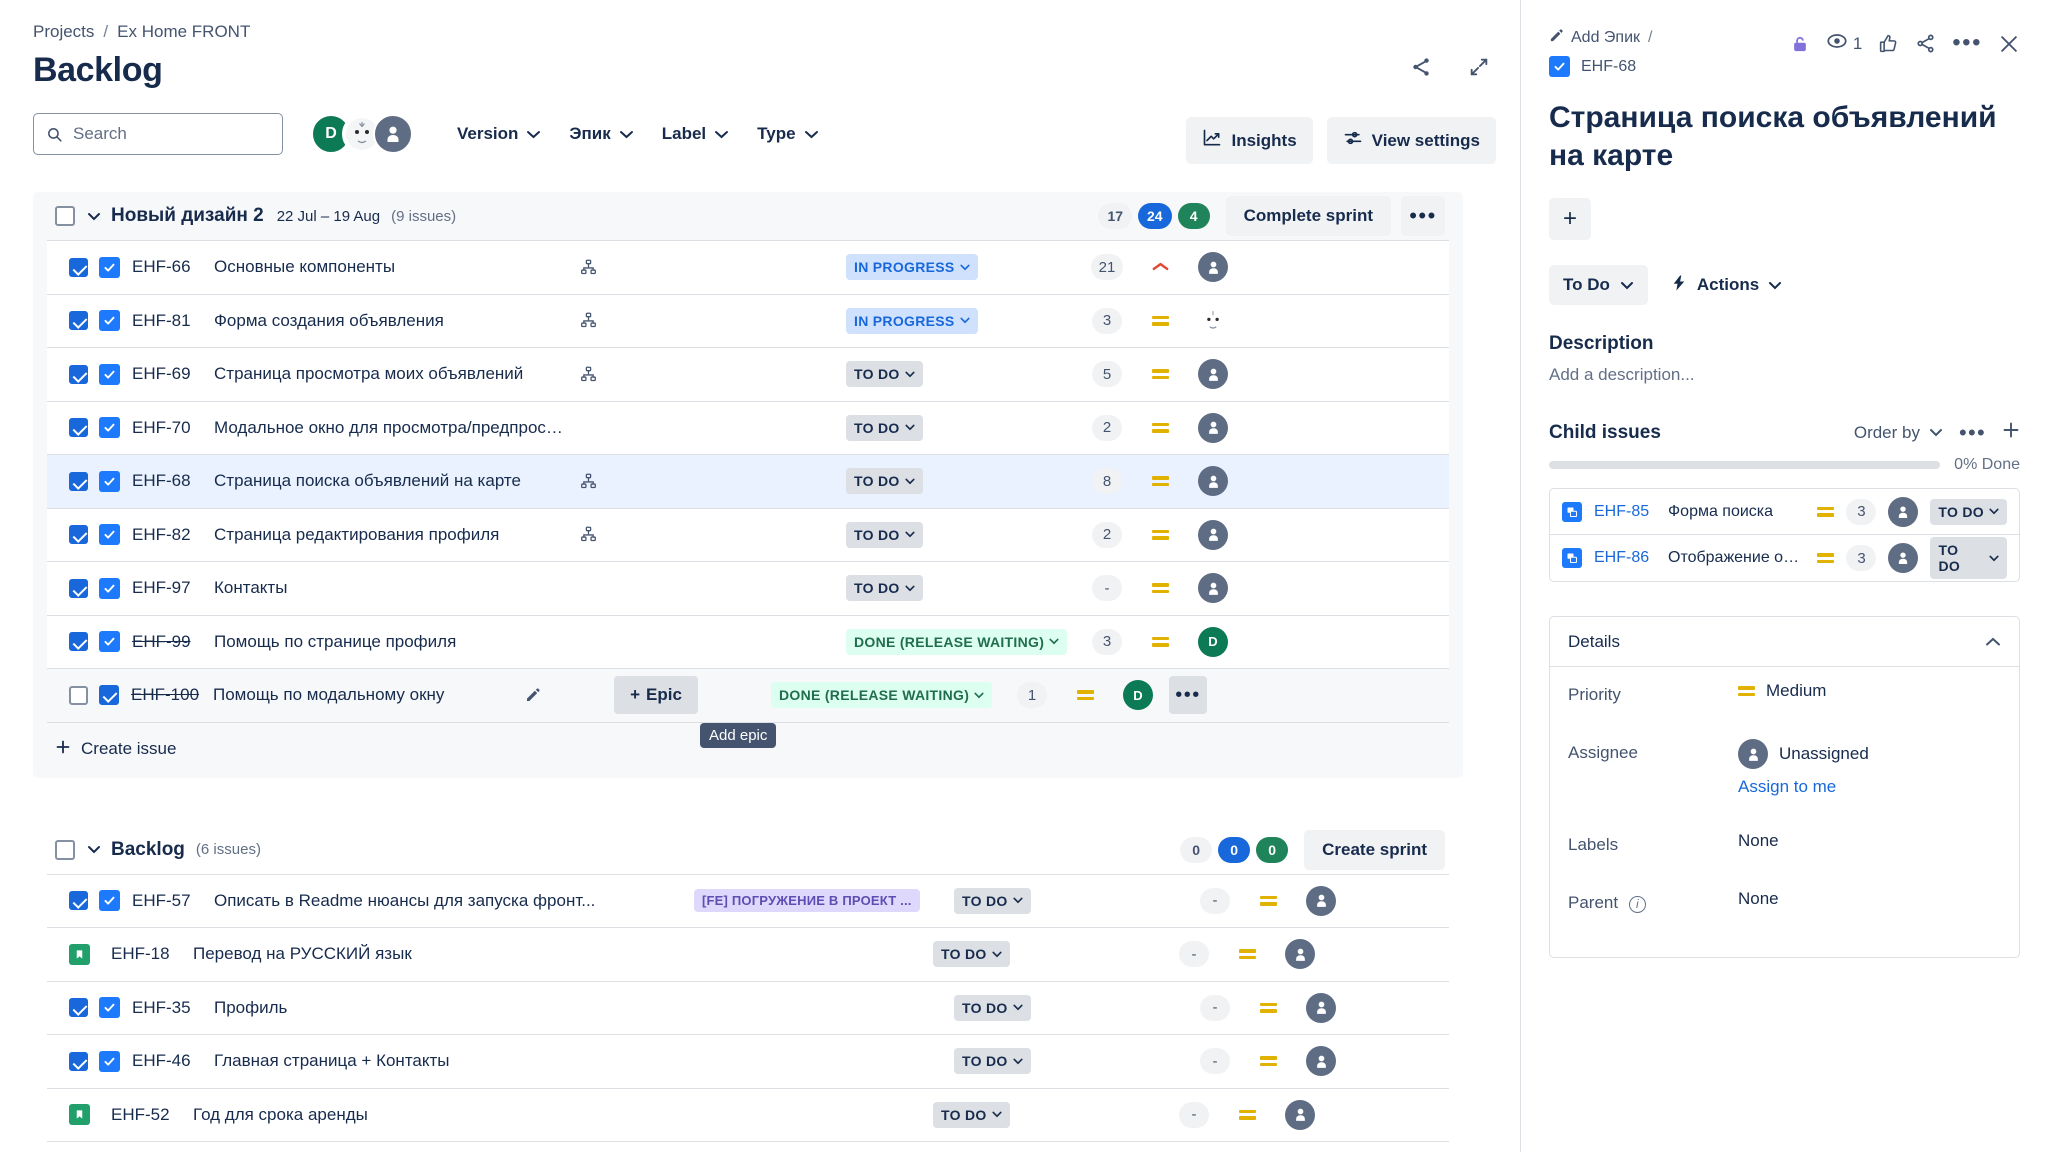  What do you see at coordinates (1637, 904) in the screenshot?
I see `info-icon: i` at bounding box center [1637, 904].